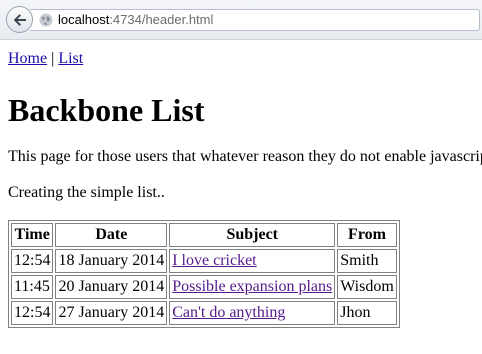 The height and width of the screenshot is (354, 482). What do you see at coordinates (32, 287) in the screenshot?
I see `cell-time: 11:45` at bounding box center [32, 287].